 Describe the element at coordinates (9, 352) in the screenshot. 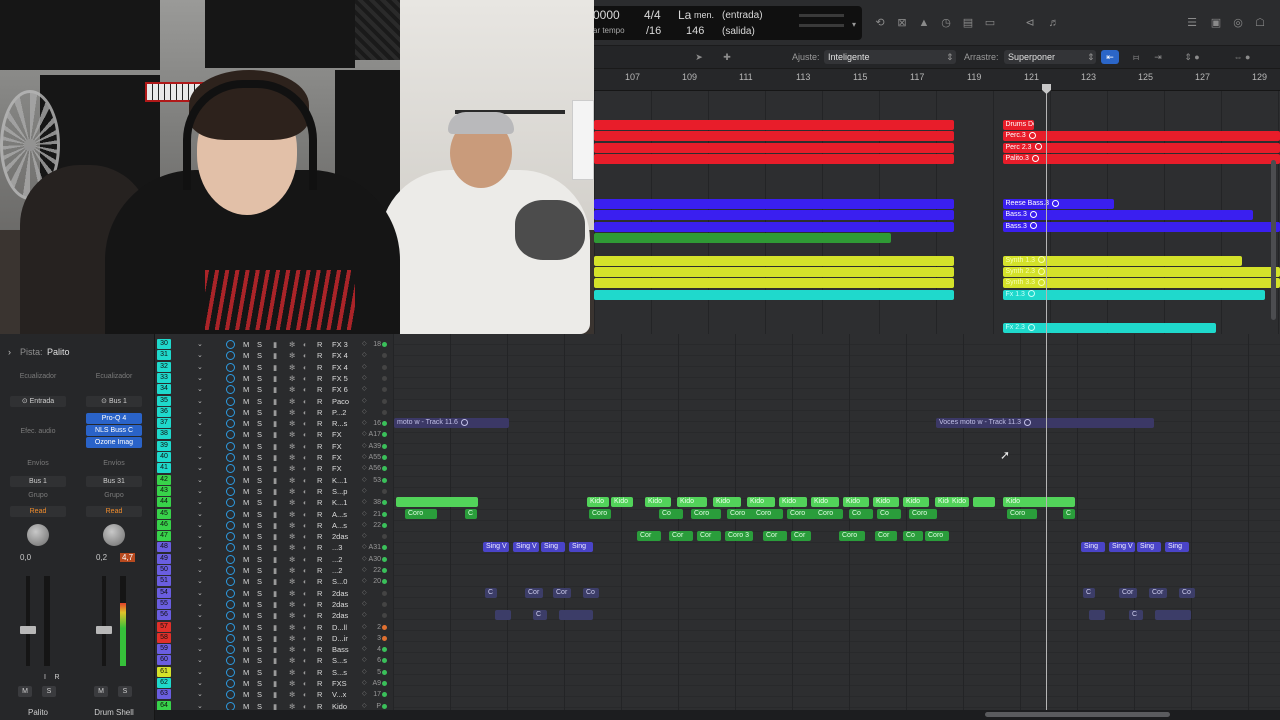

I see `chevron-right-icon: ›` at that location.